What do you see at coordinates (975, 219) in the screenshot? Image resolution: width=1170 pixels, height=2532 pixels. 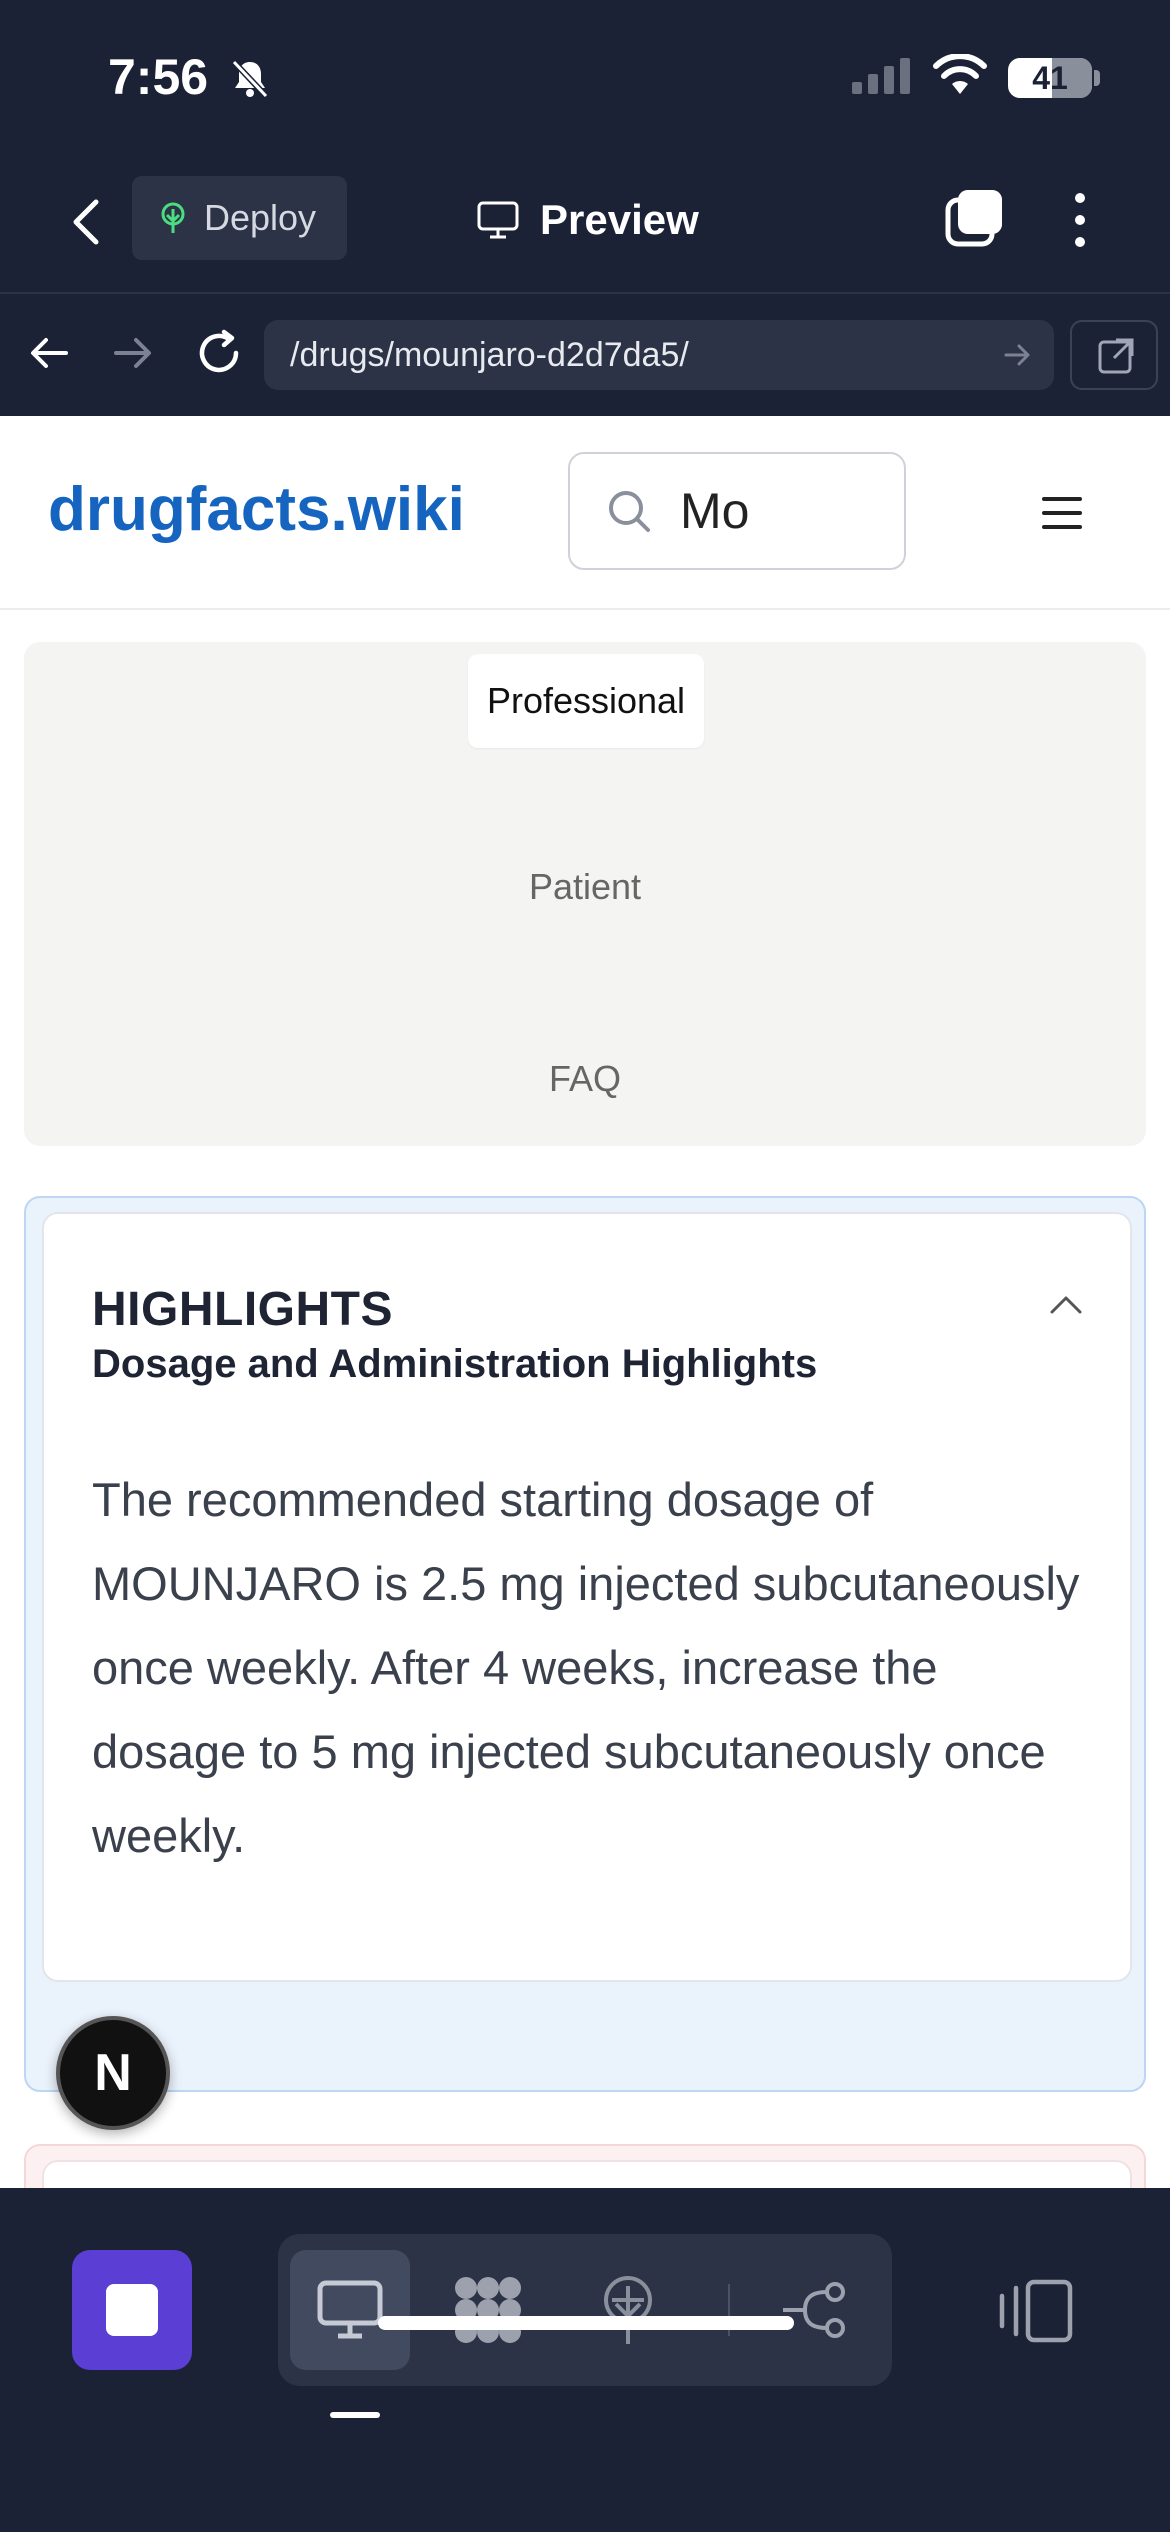 I see `tabs-icon` at bounding box center [975, 219].